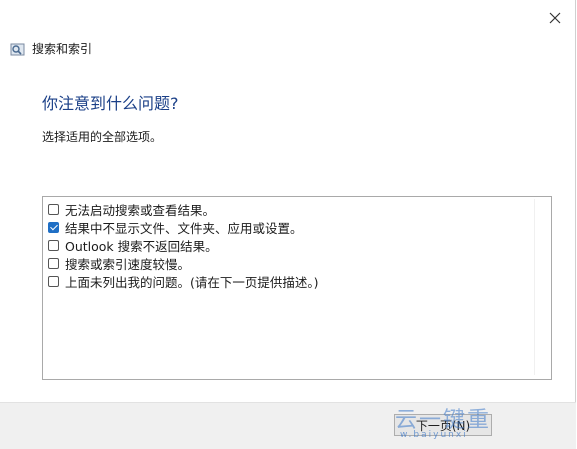 Image resolution: width=577 pixels, height=449 pixels. Describe the element at coordinates (192, 282) in the screenshot. I see `option-label: 上面未列出我的问题。(请在下一页提供描述。)` at that location.